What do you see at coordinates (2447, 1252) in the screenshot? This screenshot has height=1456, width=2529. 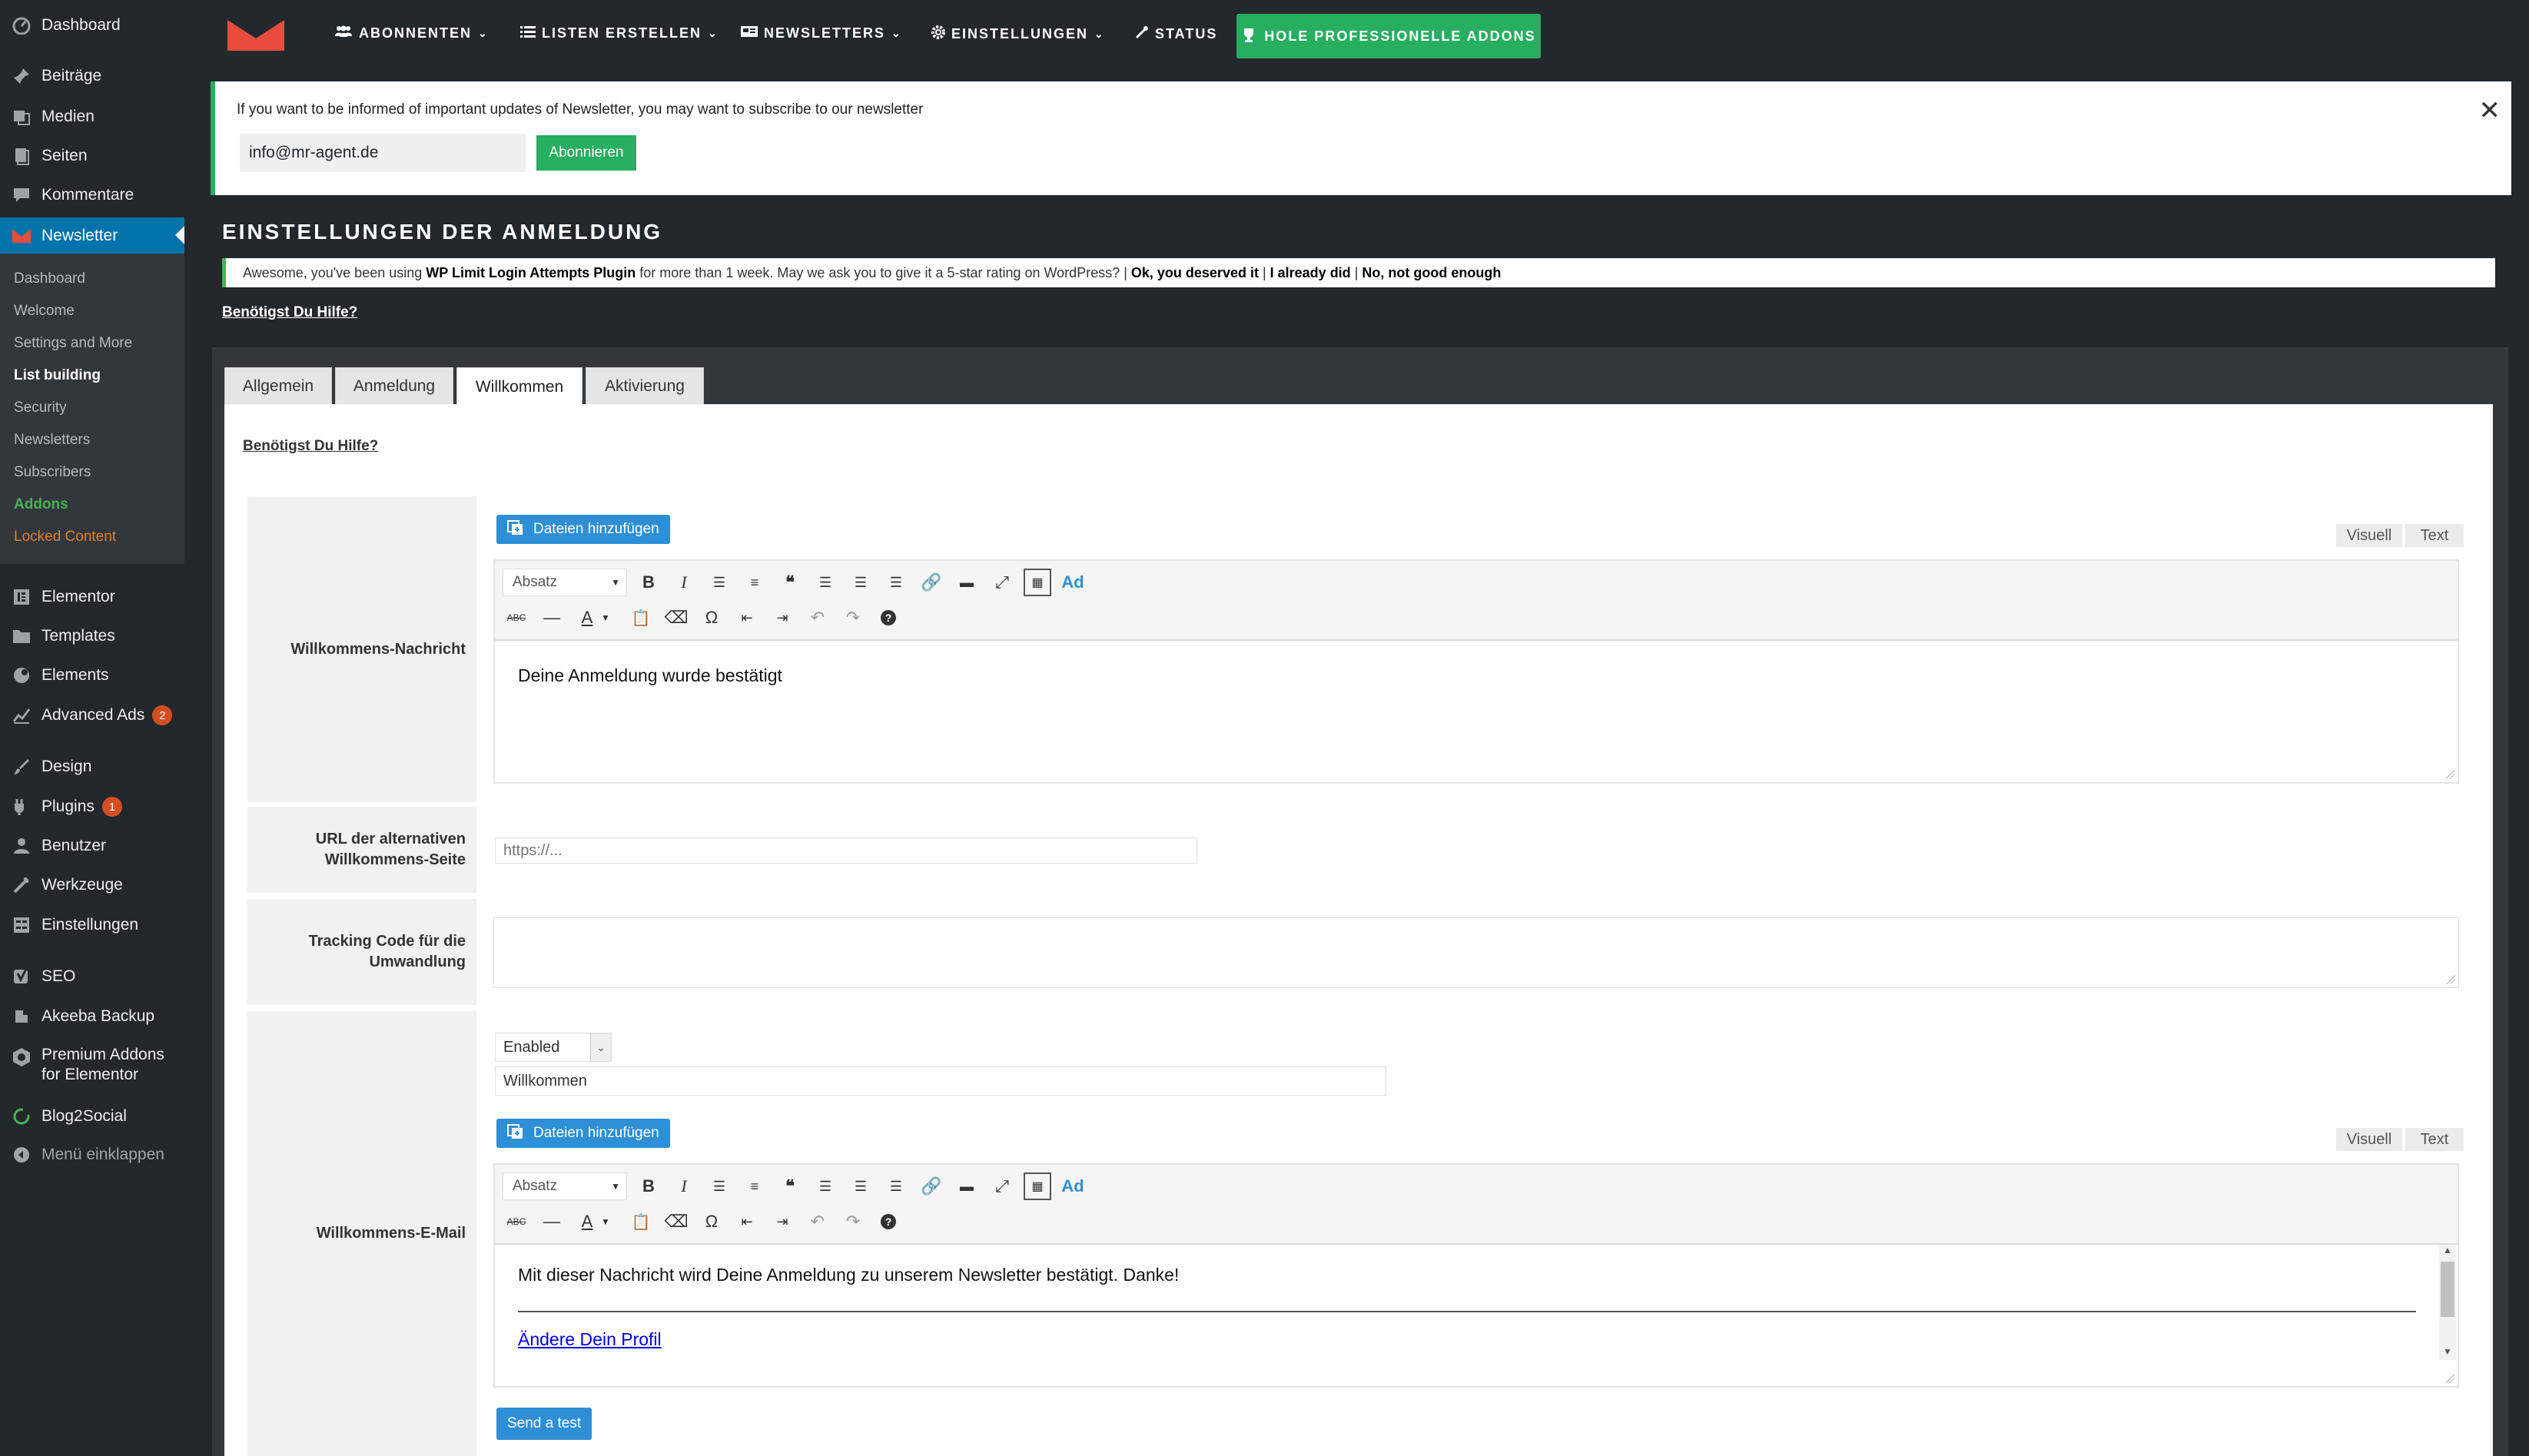 I see `scroll-up-icon: ▲` at bounding box center [2447, 1252].